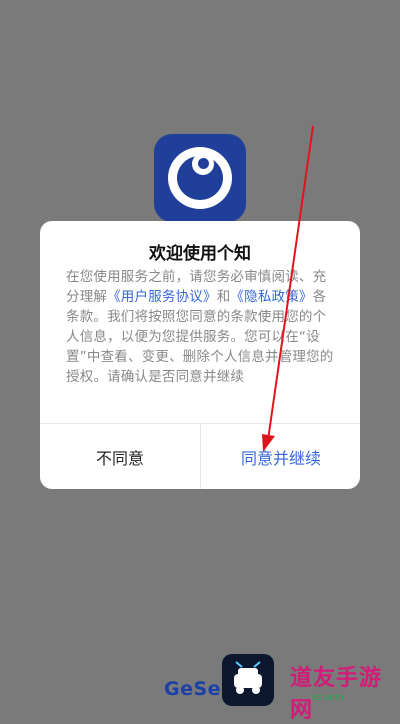  Describe the element at coordinates (271, 297) in the screenshot. I see `privacy-policy-link: 《隐私政策》` at that location.